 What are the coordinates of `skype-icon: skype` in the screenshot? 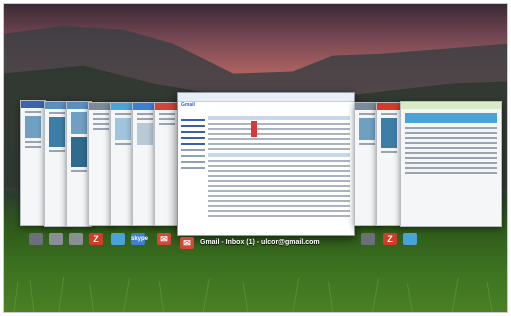 It's located at (139, 239).